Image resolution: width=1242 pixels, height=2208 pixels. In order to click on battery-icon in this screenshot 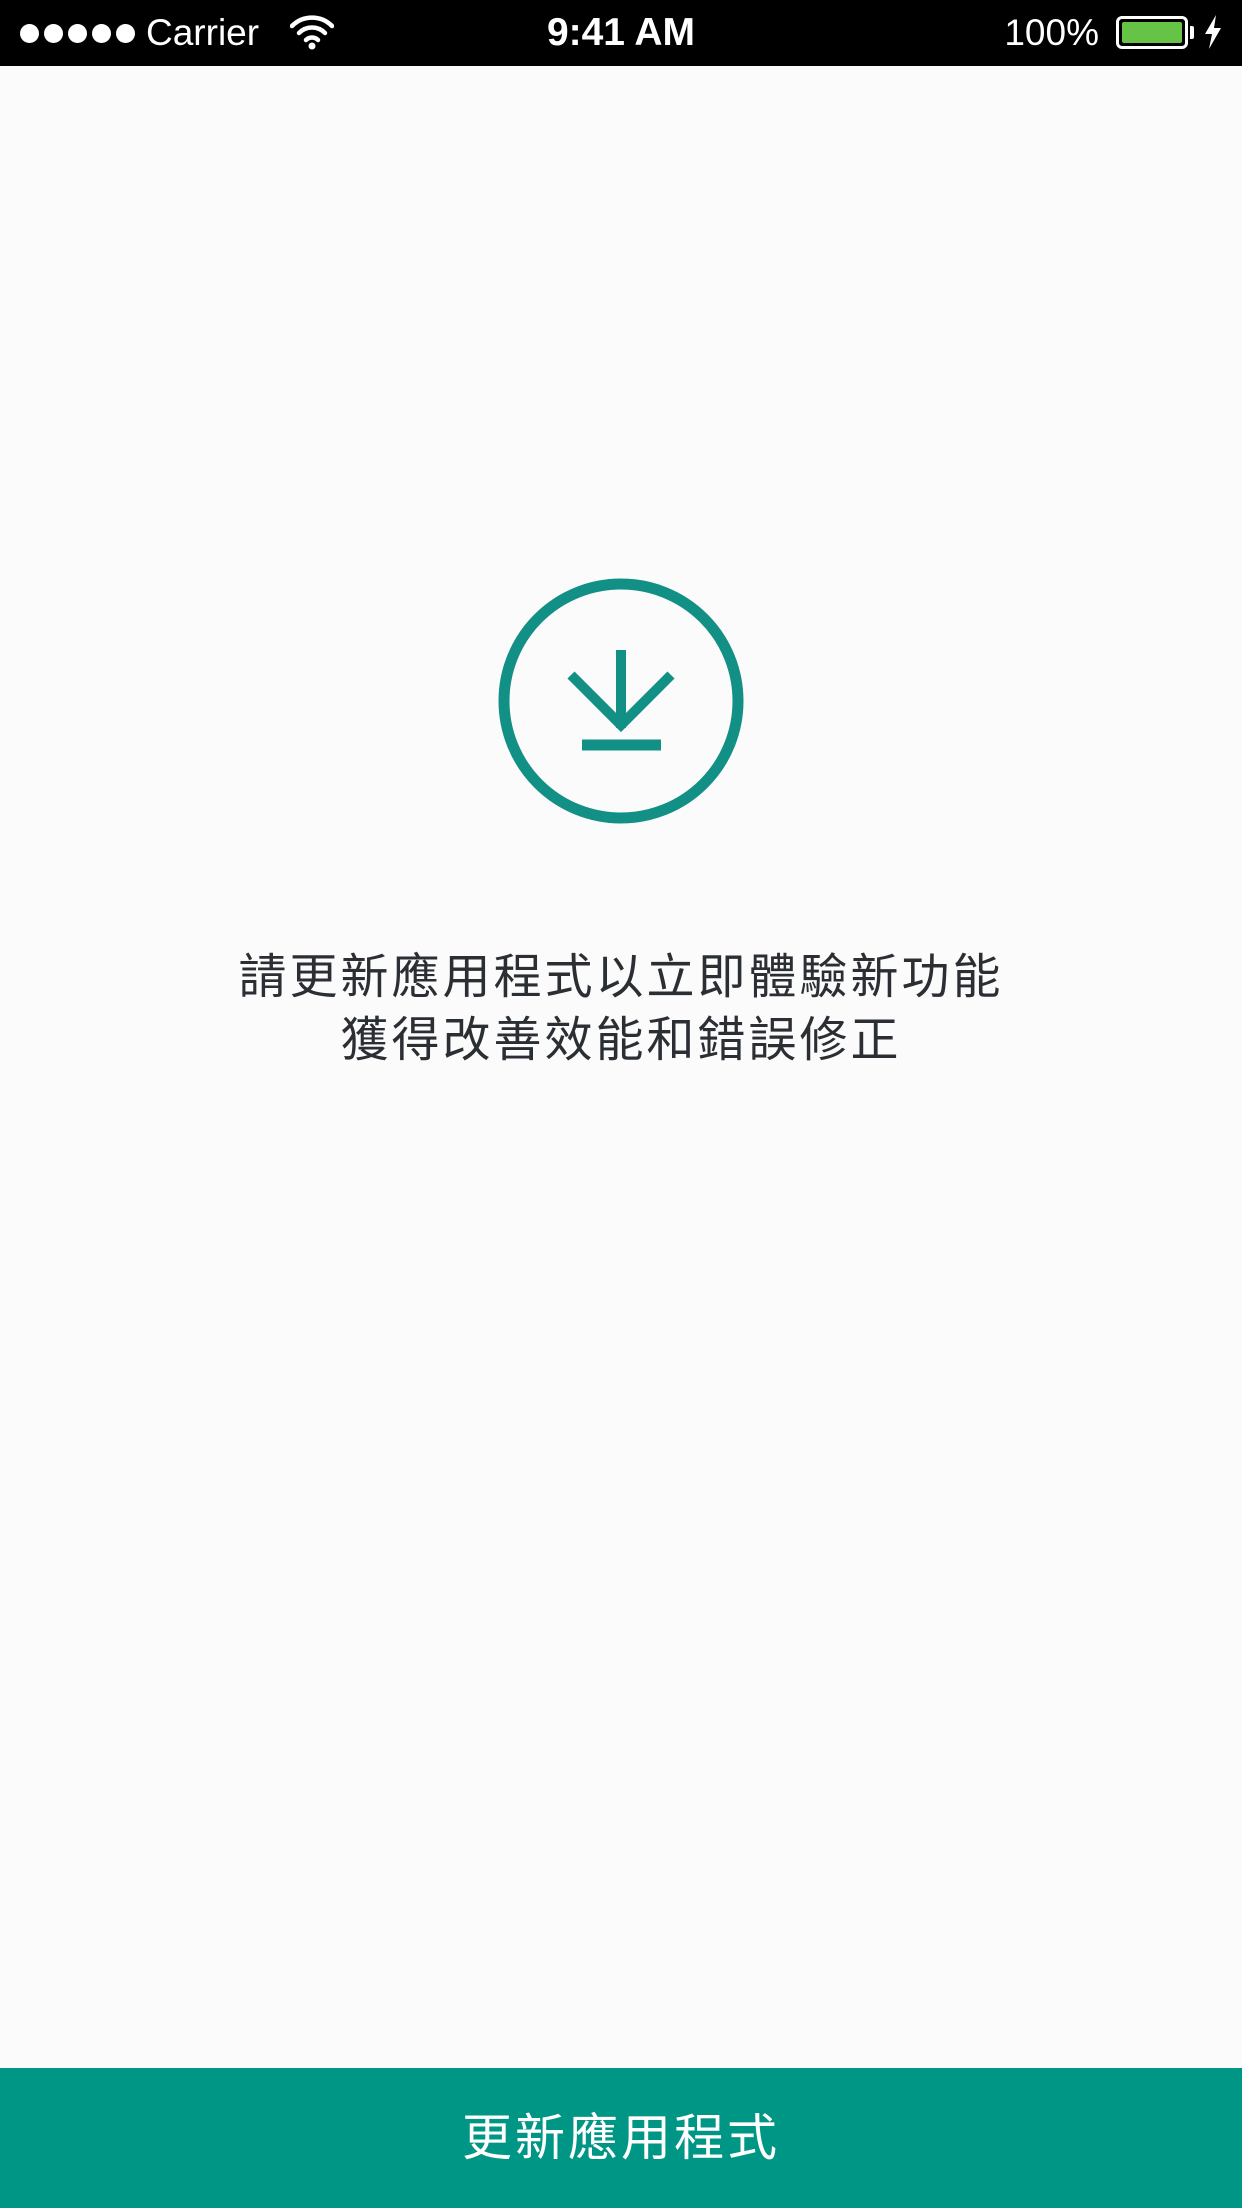, I will do `click(1152, 32)`.